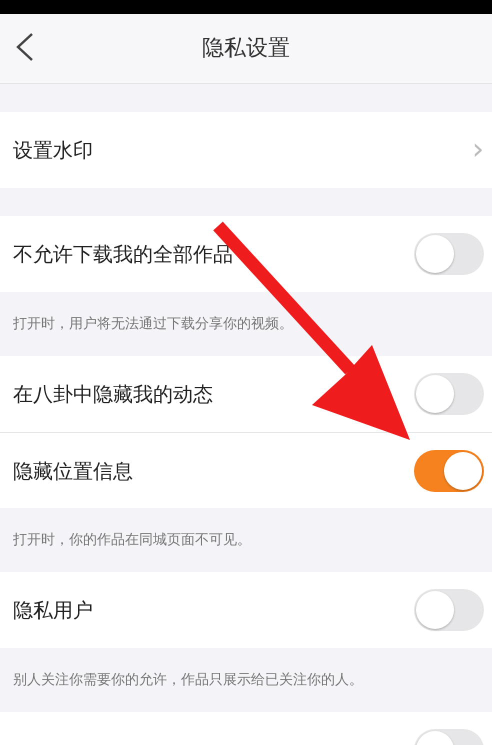  I want to click on page-title: 隐私设置, so click(246, 49).